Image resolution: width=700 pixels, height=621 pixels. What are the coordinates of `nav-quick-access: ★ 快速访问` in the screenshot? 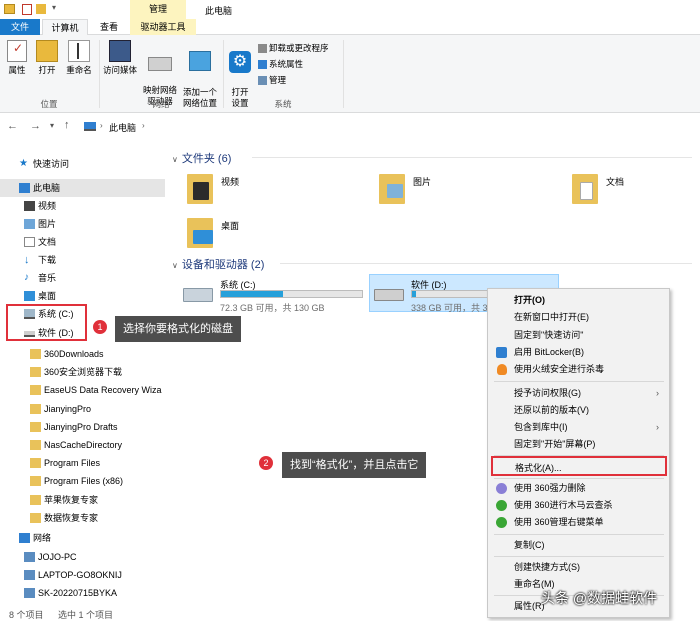 It's located at (82, 164).